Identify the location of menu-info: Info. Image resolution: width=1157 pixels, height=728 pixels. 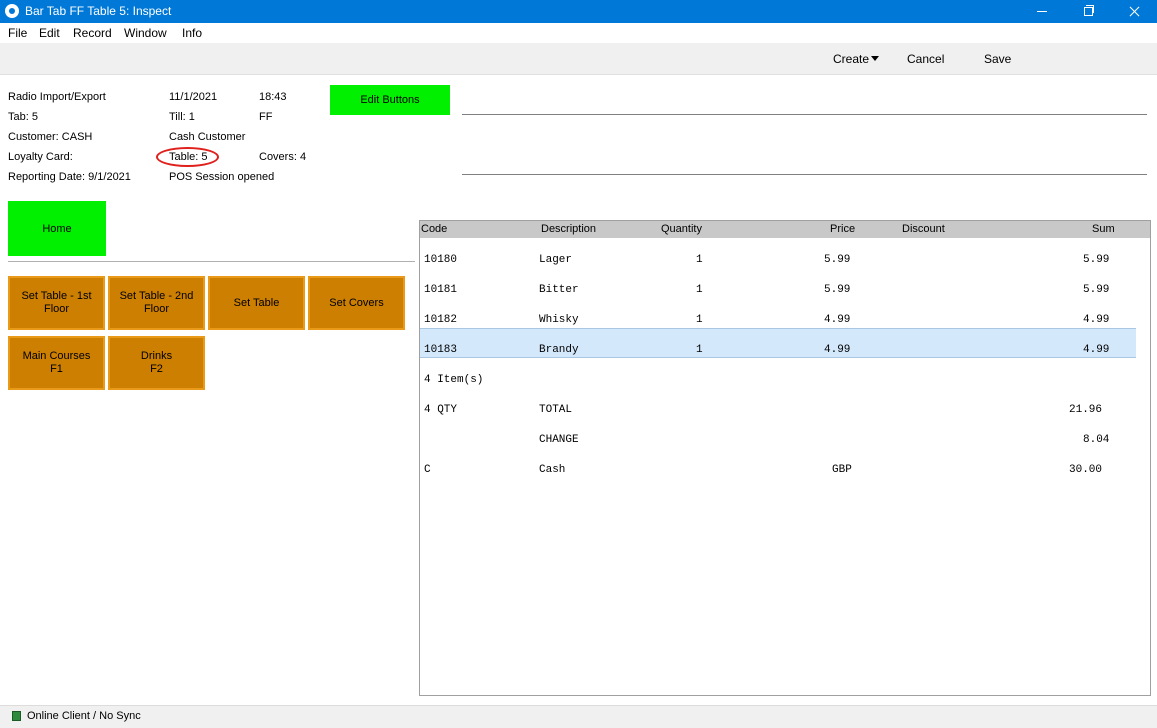
(192, 33).